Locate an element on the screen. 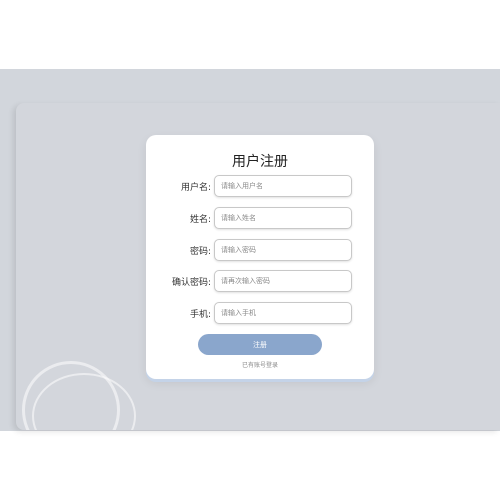  confirm-password-row: 确认密码: is located at coordinates (260, 282).